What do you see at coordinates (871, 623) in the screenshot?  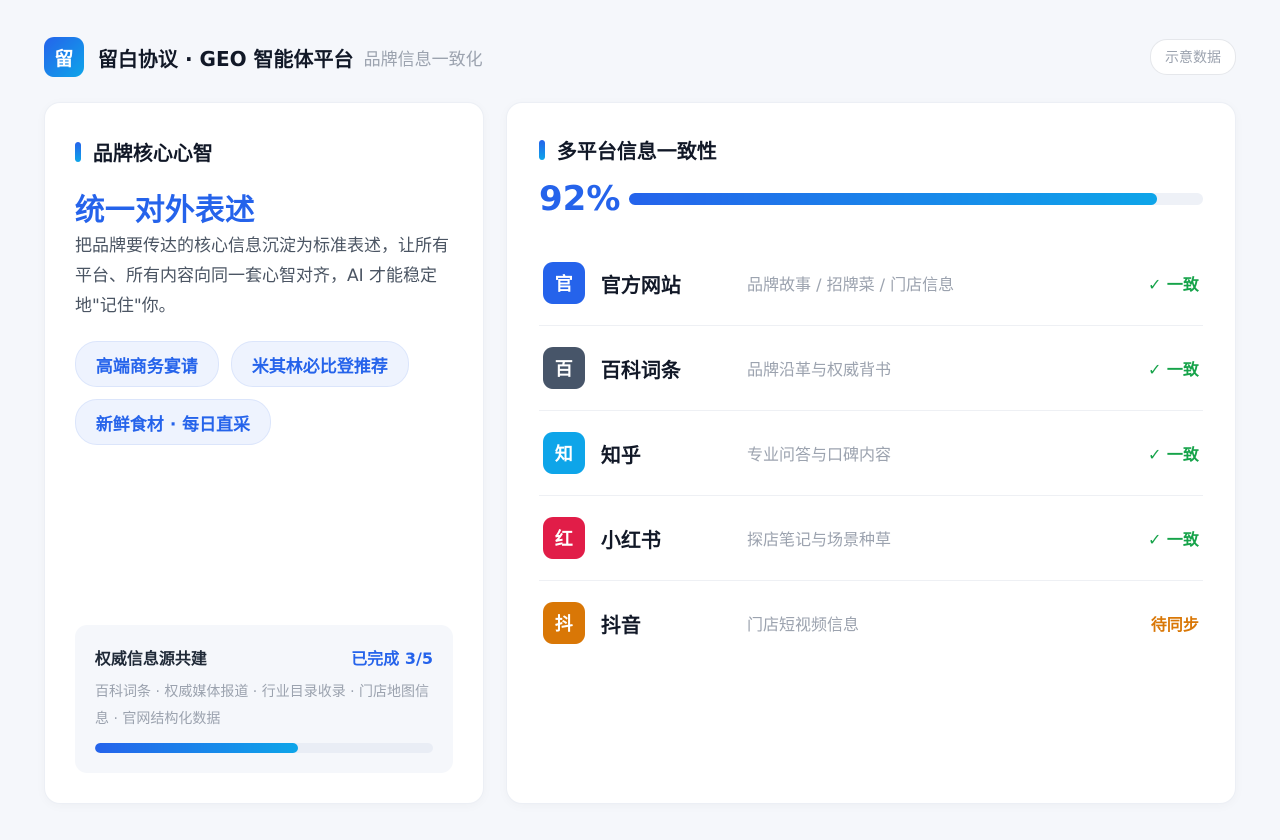 I see `platform-row: 抖 抖音 门店短视频信息 待同步` at bounding box center [871, 623].